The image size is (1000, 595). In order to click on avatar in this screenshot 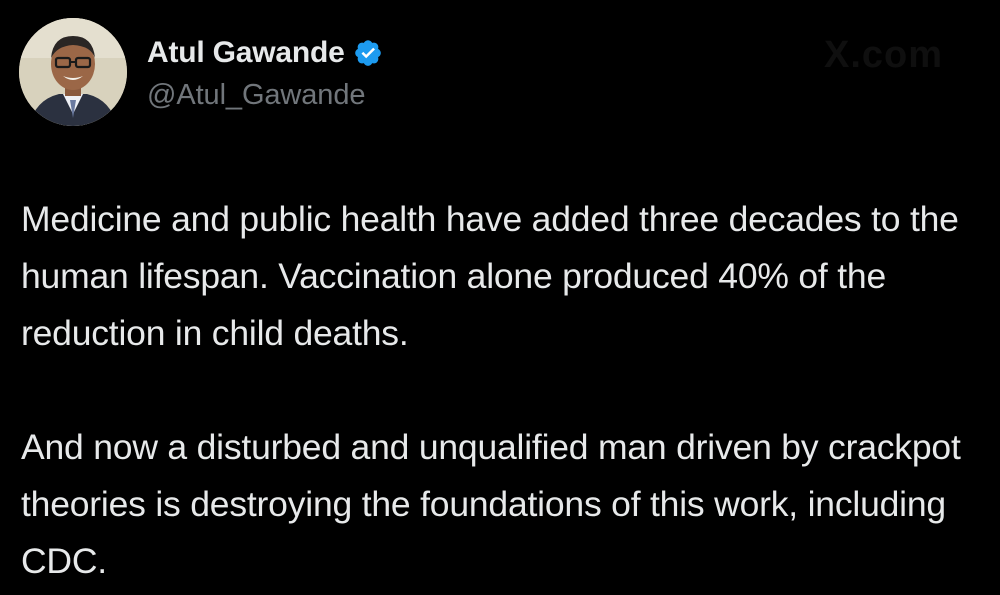, I will do `click(73, 72)`.